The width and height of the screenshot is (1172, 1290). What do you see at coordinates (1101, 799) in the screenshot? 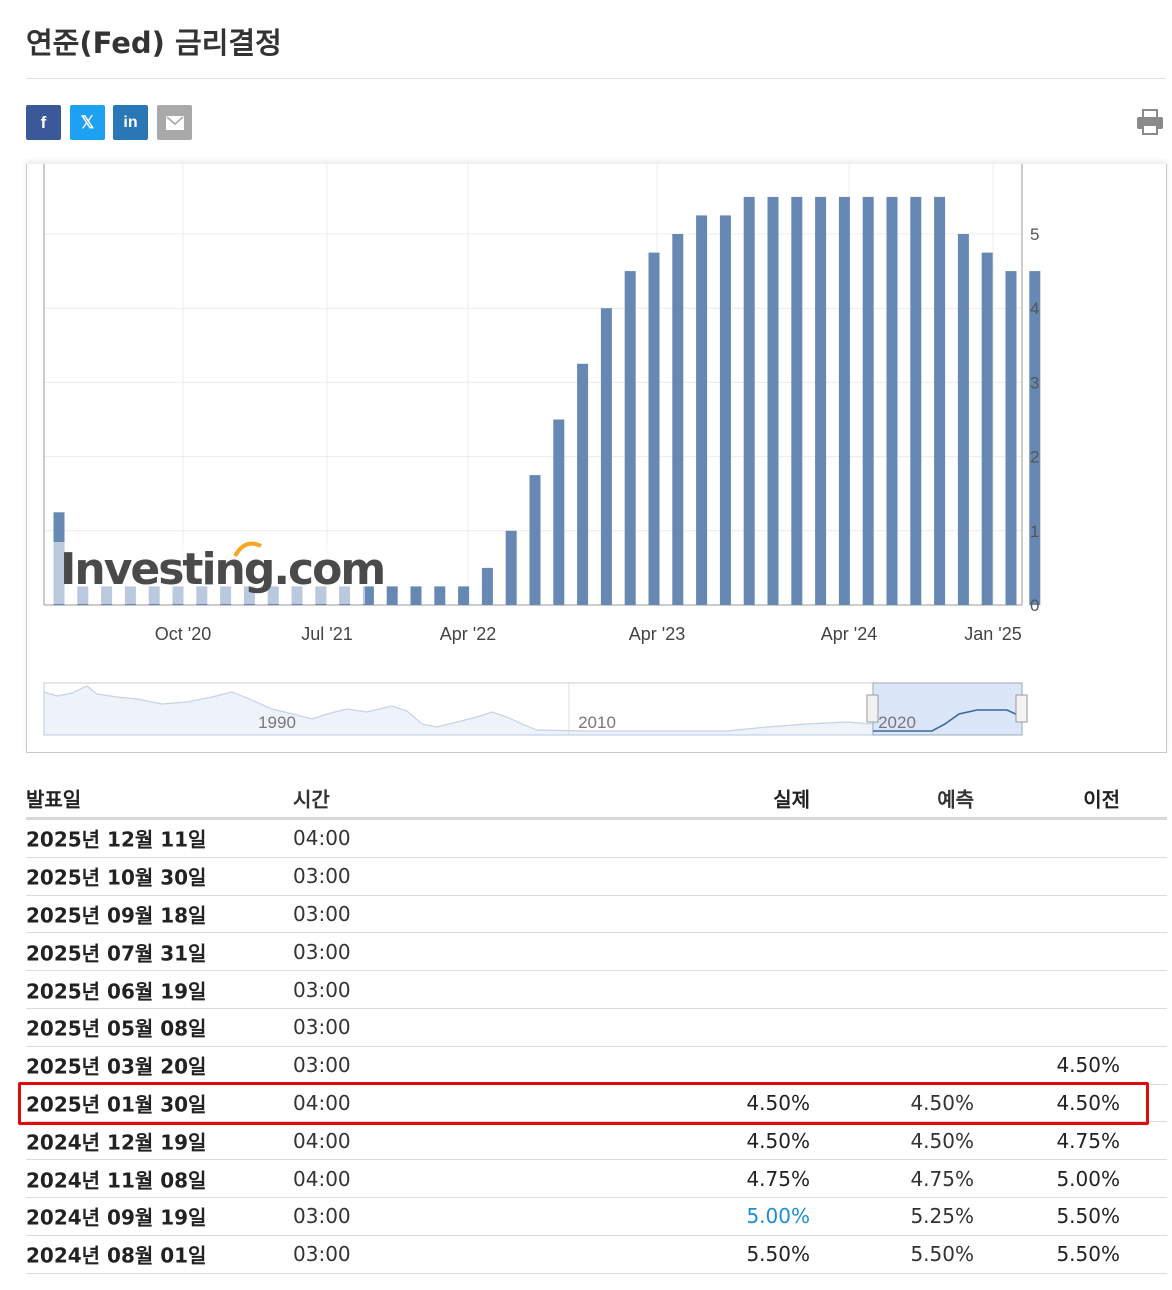
I see `header-previous: 이전` at bounding box center [1101, 799].